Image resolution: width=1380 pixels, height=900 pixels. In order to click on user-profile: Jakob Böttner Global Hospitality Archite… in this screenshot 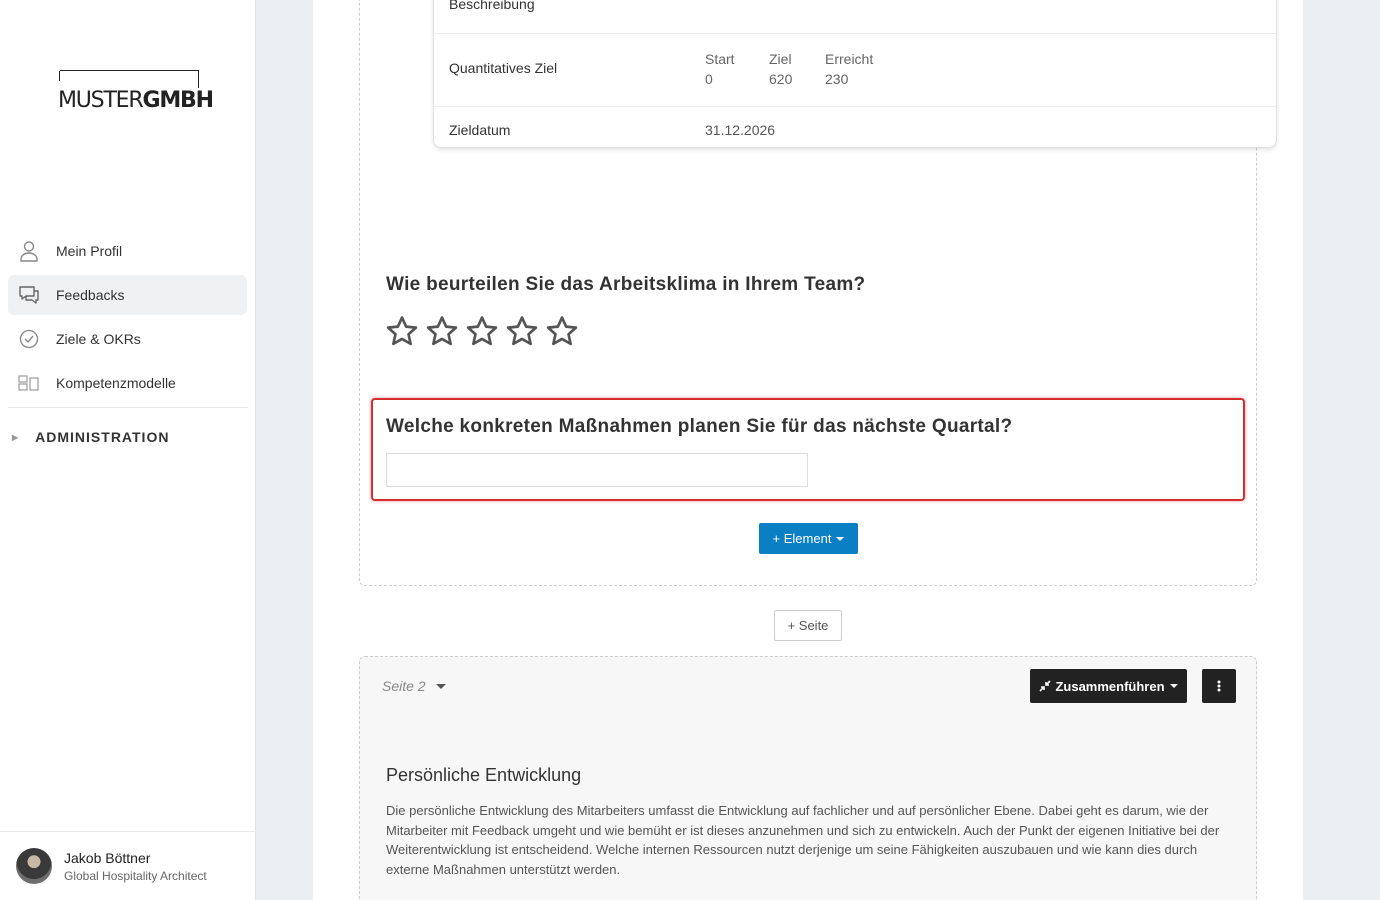, I will do `click(127, 865)`.